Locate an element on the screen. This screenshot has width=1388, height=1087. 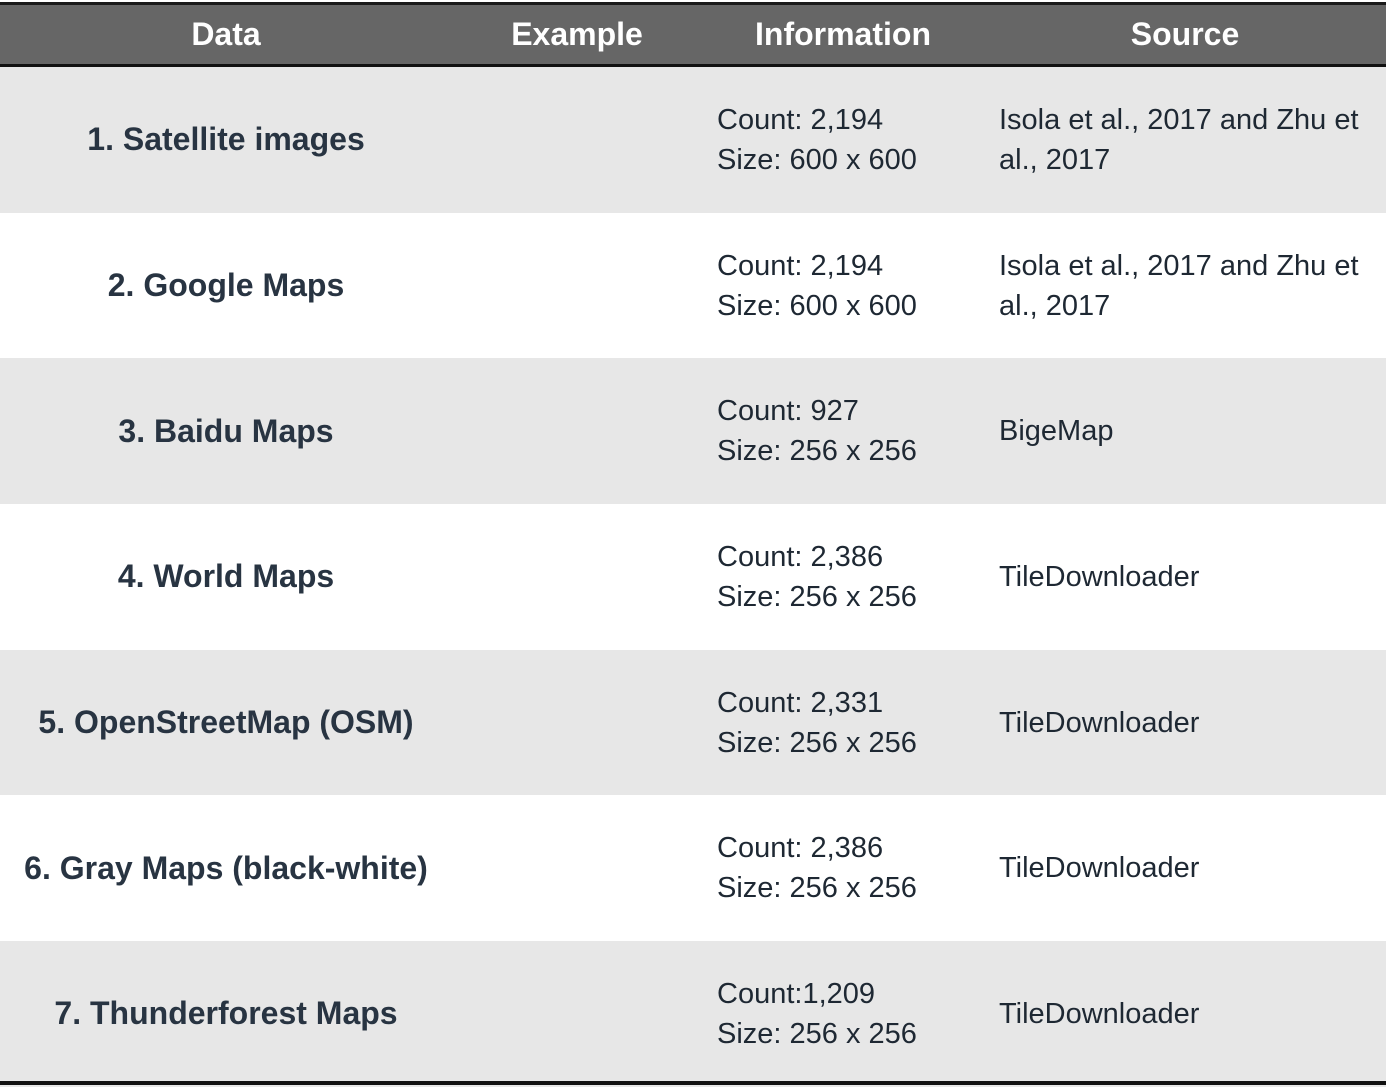
dataset-name: 4. World Maps is located at coordinates (226, 576).